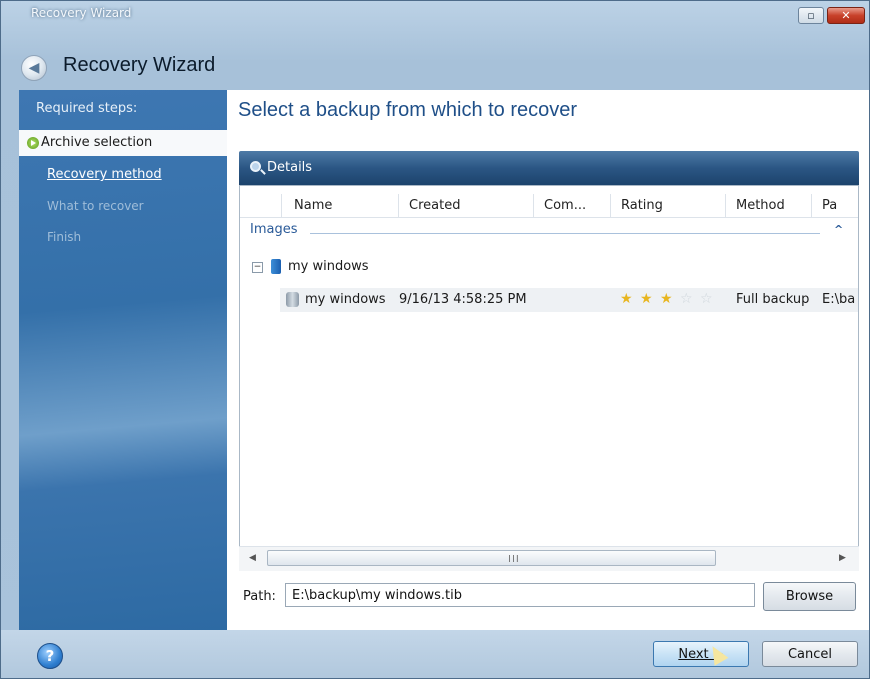 The width and height of the screenshot is (870, 679). I want to click on row-name: my windows, so click(345, 299).